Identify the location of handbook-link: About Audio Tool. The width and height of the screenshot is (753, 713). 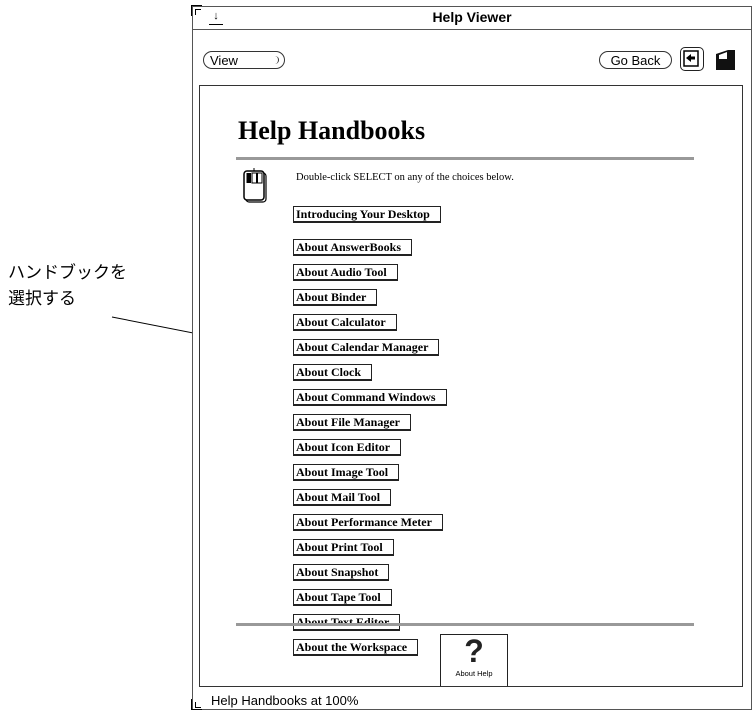
(345, 272).